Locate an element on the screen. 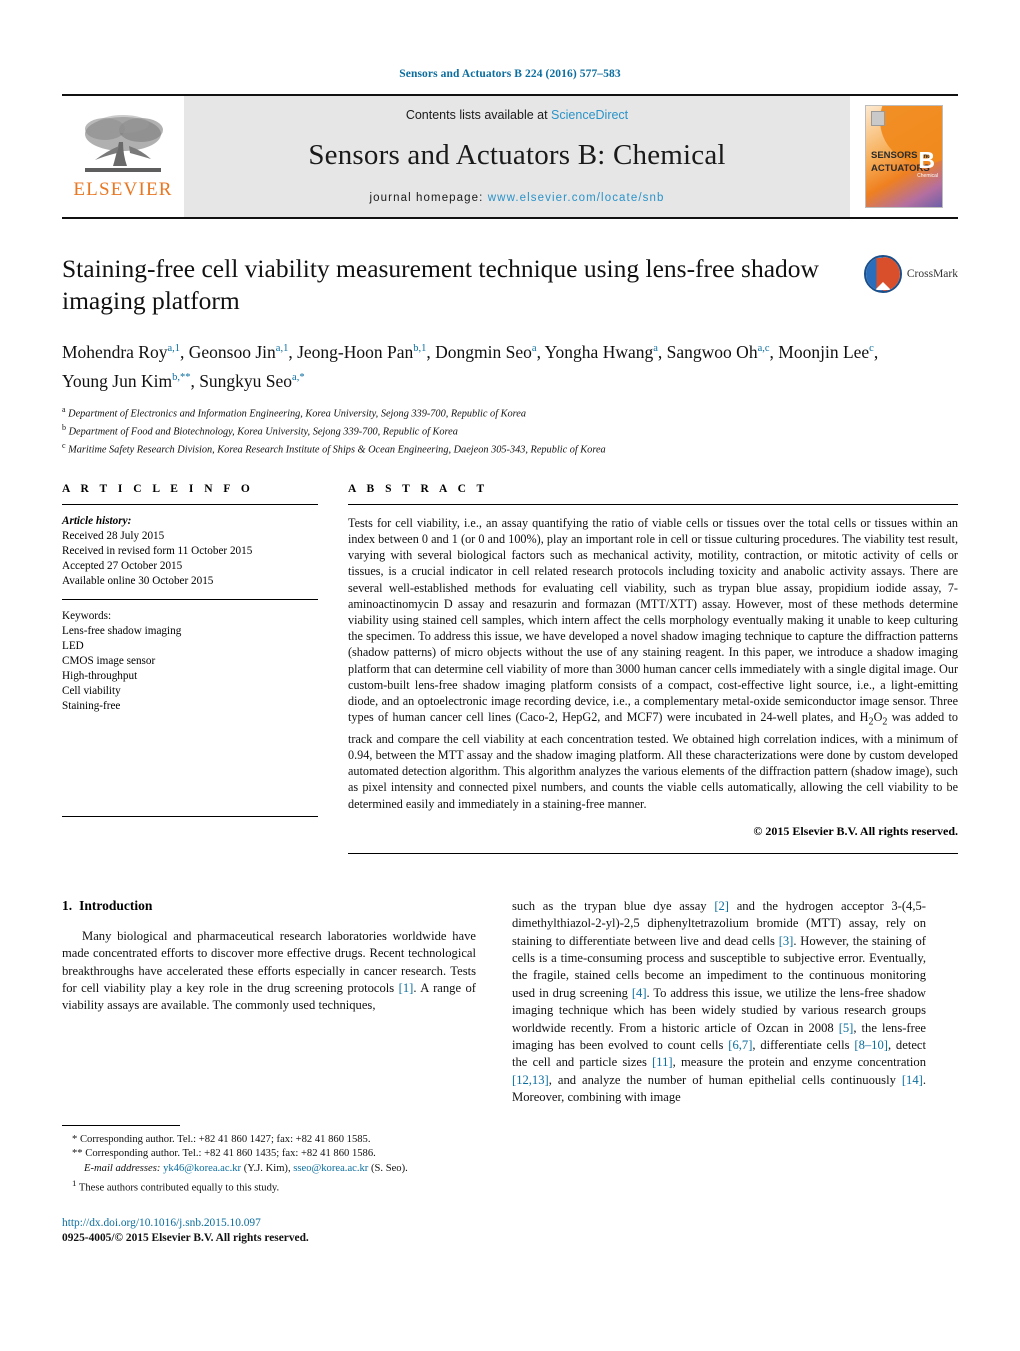 The height and width of the screenshot is (1351, 1020). elsevier-wordmark: ELSEVIER is located at coordinates (123, 189).